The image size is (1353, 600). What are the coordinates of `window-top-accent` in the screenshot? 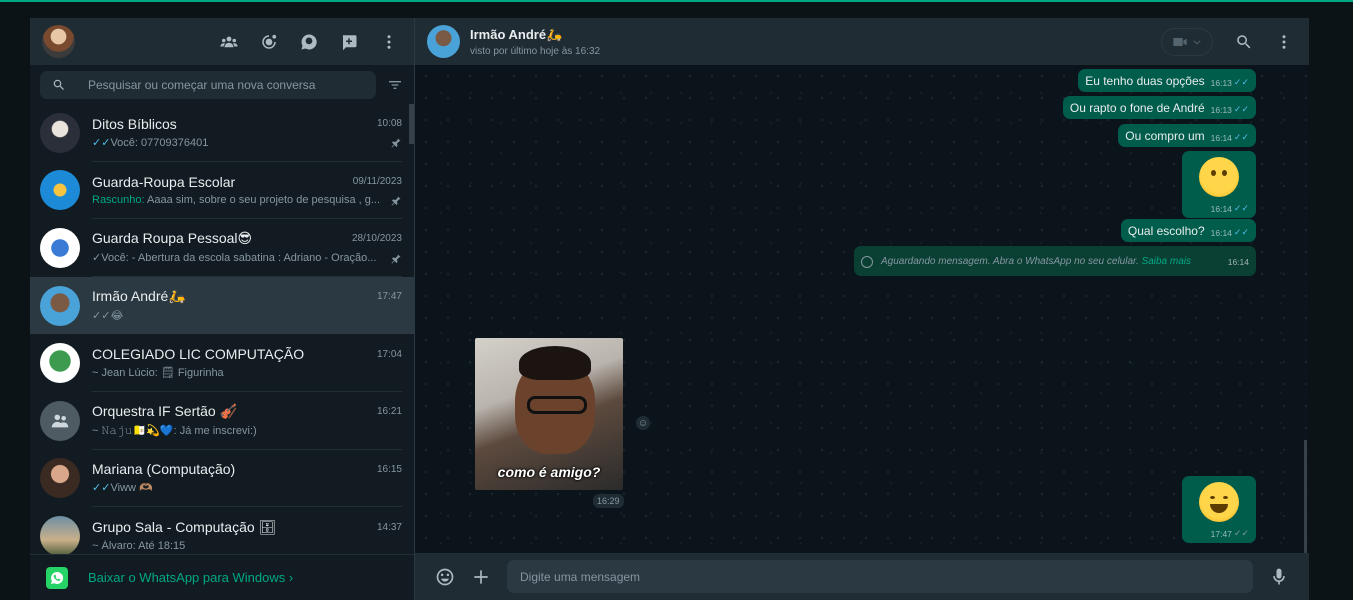 It's located at (676, 1).